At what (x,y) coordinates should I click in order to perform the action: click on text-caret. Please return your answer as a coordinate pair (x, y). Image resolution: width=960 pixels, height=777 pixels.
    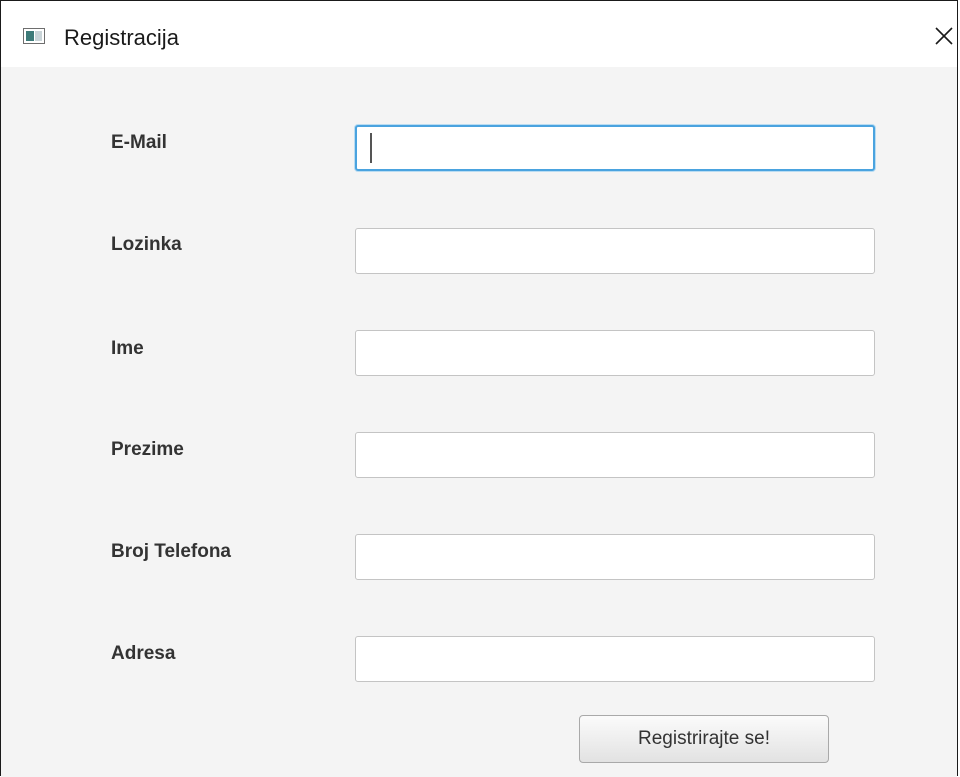
    Looking at the image, I should click on (371, 148).